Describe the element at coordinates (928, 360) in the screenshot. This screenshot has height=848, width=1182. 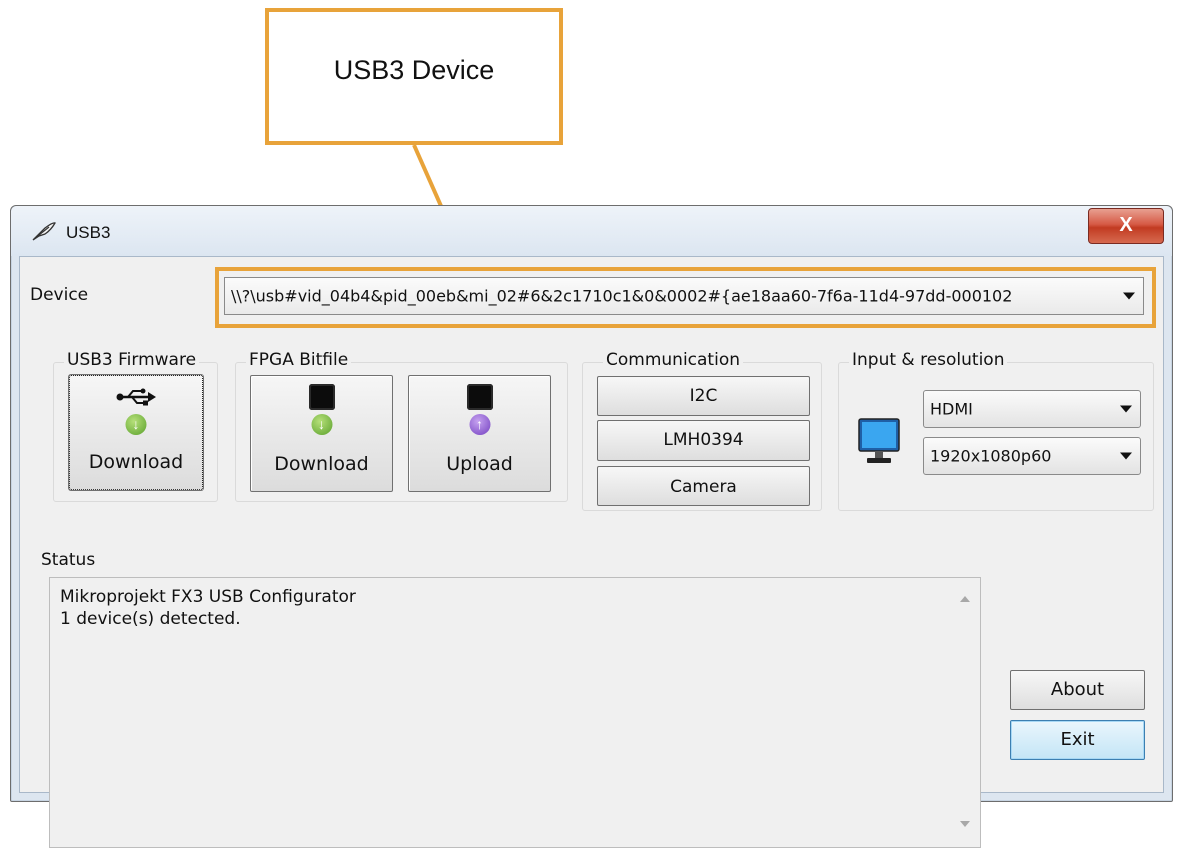
I see `input-resolution-label: Input & resolution` at that location.